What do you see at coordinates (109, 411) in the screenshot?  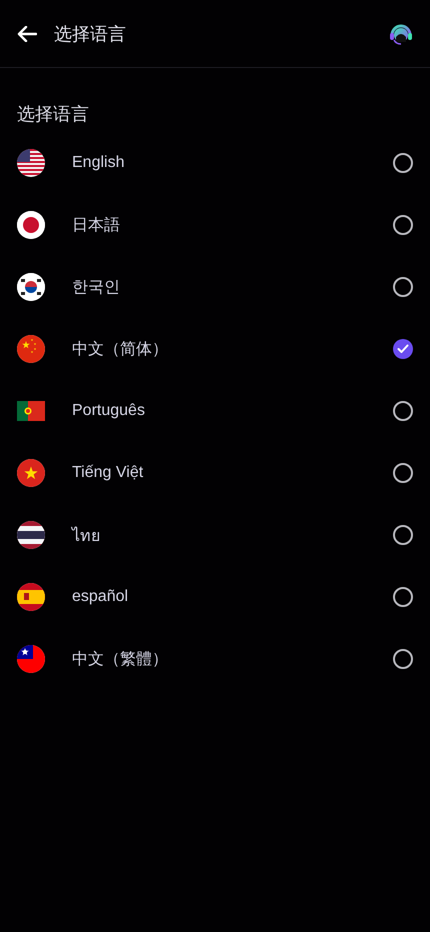 I see `language-label: Português` at bounding box center [109, 411].